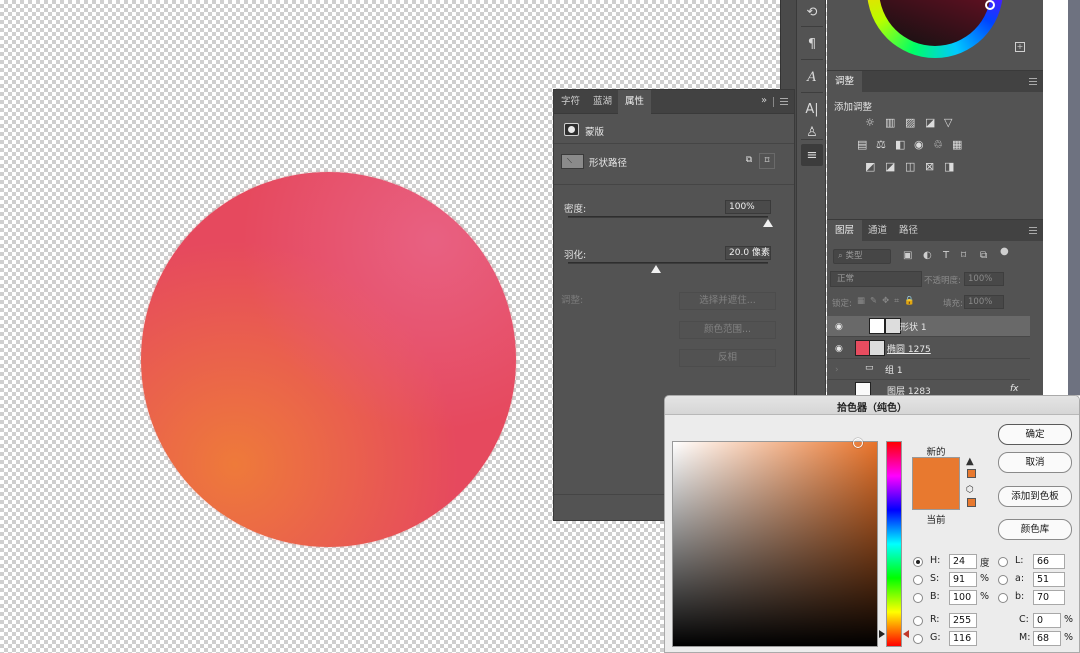 The width and height of the screenshot is (1080, 653). What do you see at coordinates (948, 122) in the screenshot?
I see `vibrance-icon: ▽` at bounding box center [948, 122].